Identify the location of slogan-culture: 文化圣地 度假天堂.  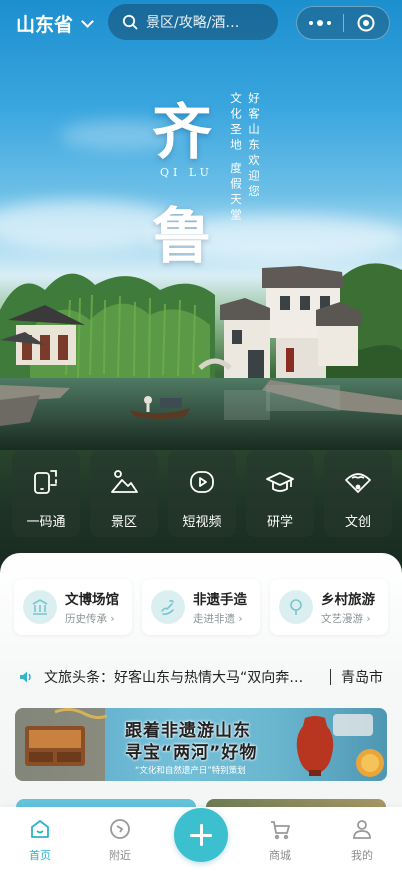
(236, 158).